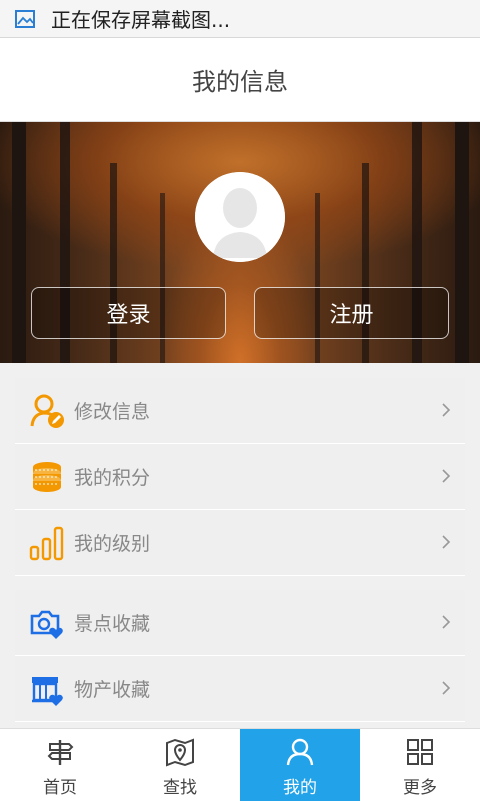 Image resolution: width=480 pixels, height=801 pixels. What do you see at coordinates (47, 411) in the screenshot?
I see `edit-profile-icon` at bounding box center [47, 411].